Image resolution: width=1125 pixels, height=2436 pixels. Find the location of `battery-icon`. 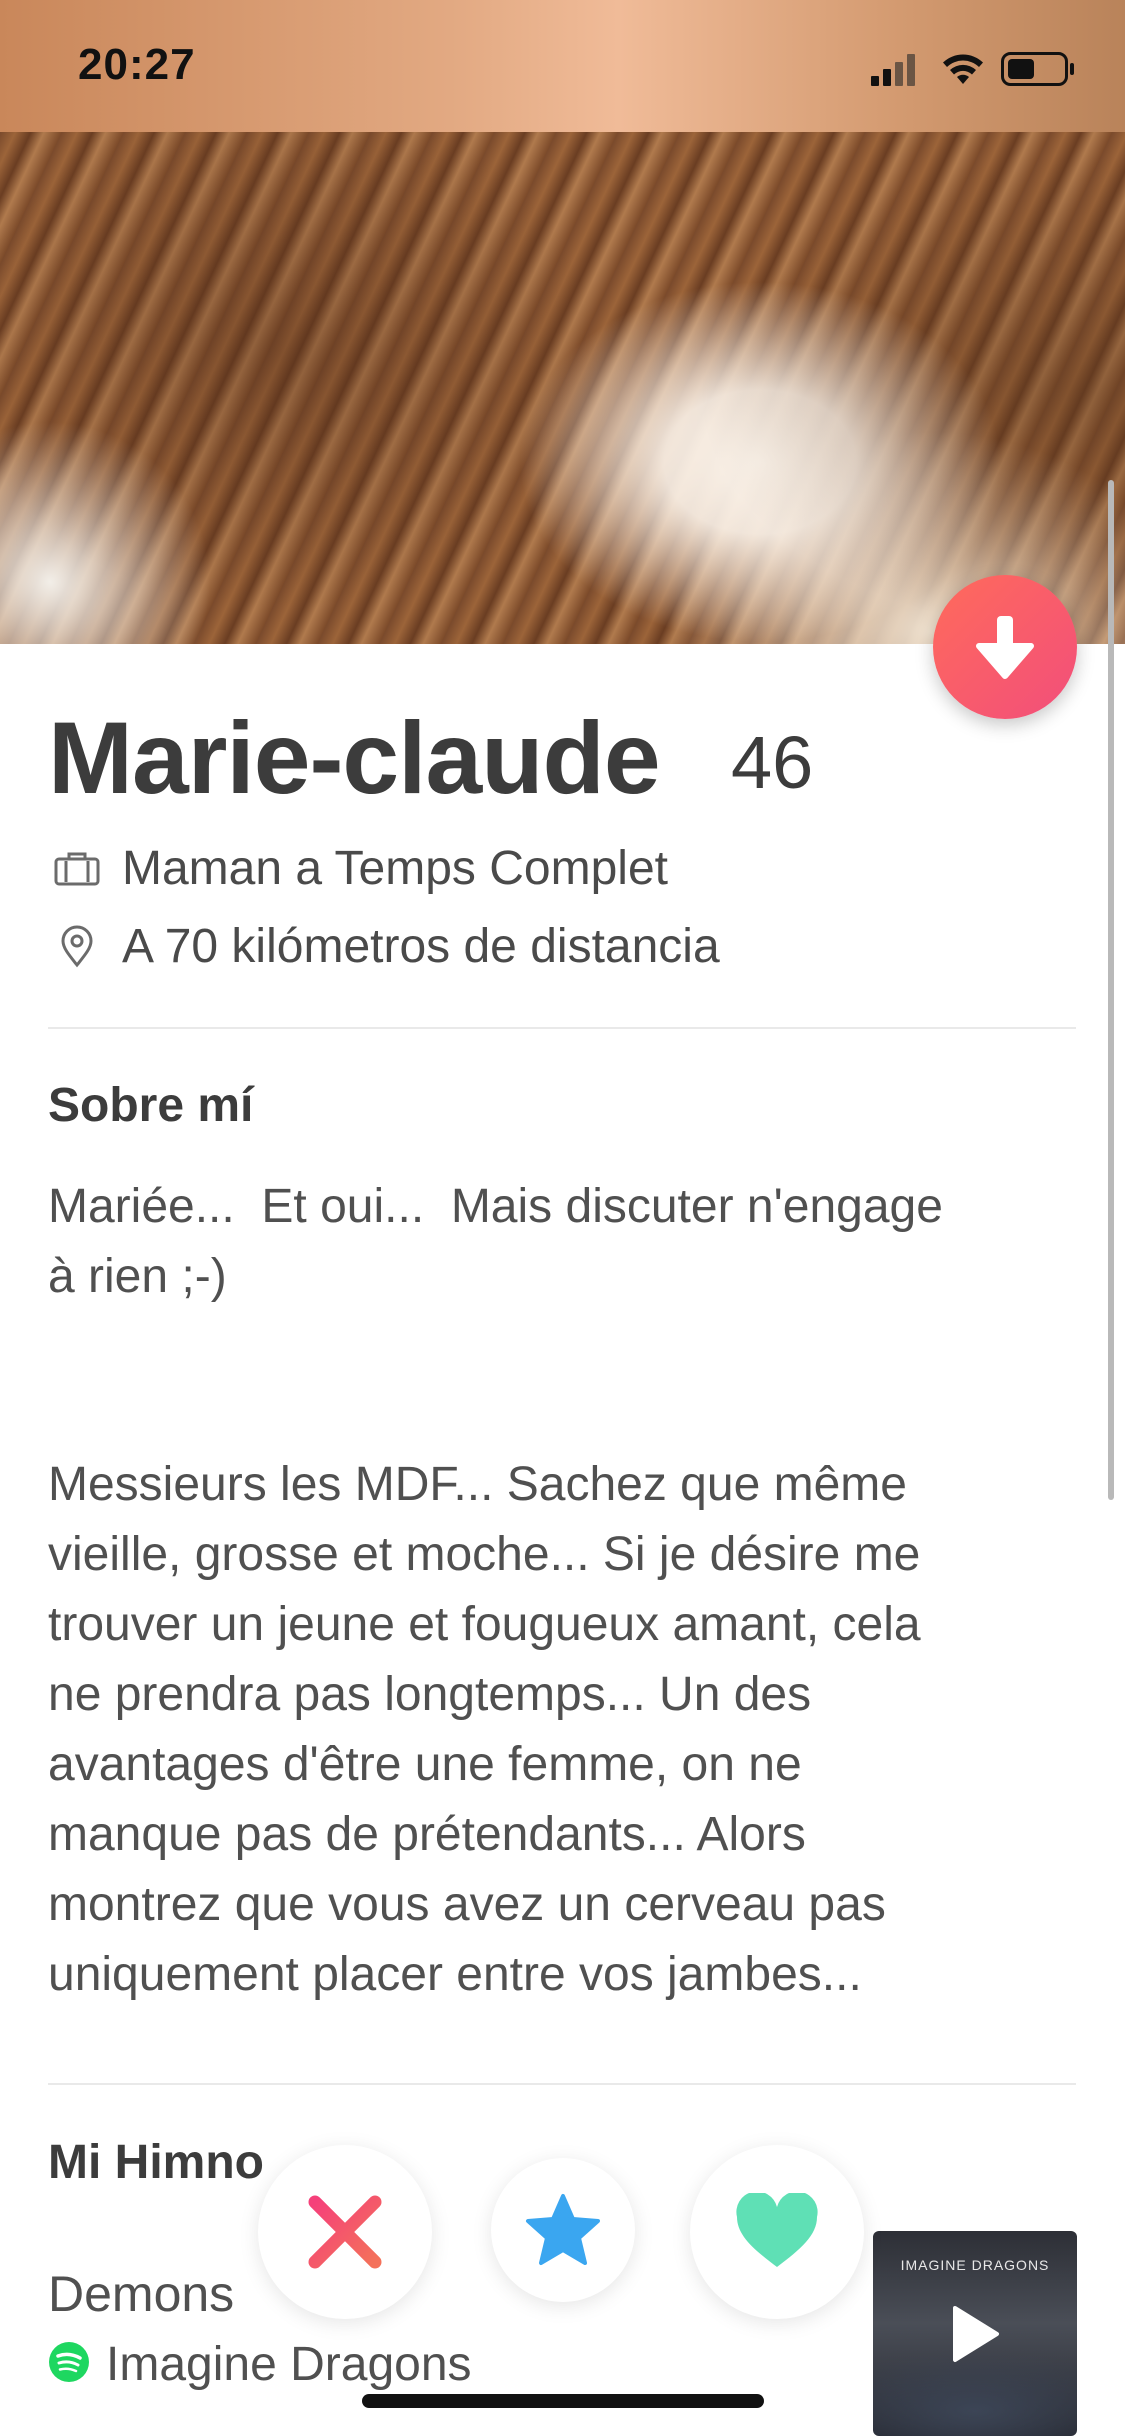

battery-icon is located at coordinates (1037, 69).